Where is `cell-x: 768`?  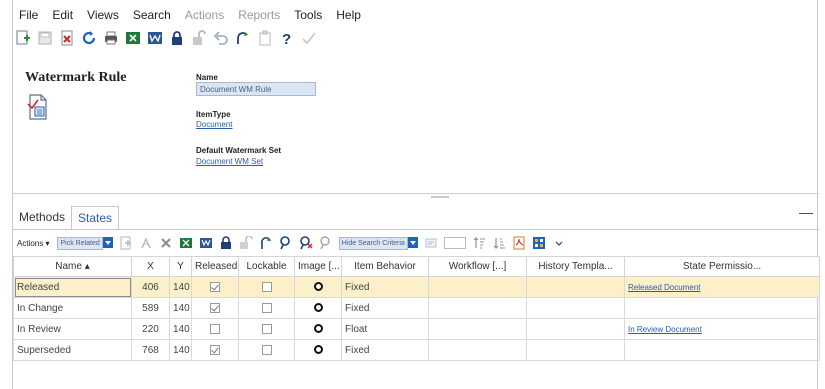
cell-x: 768 is located at coordinates (150, 350).